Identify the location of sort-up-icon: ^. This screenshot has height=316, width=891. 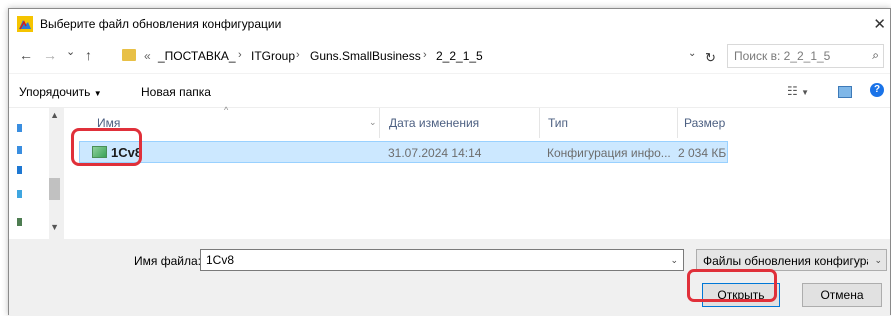
(226, 110).